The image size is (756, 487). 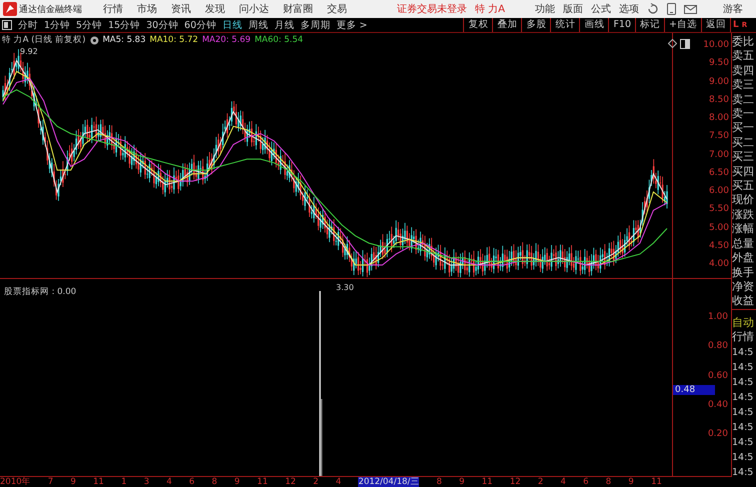 I want to click on legend-series-name: MA20, so click(x=214, y=40).